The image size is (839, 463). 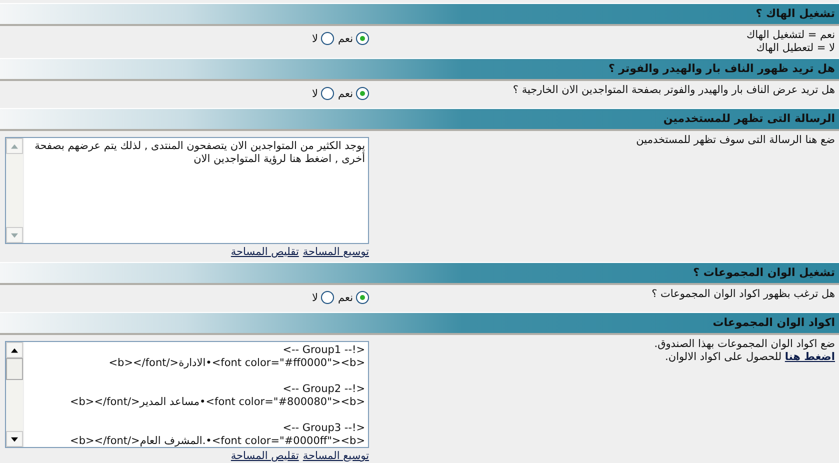 What do you see at coordinates (795, 48) in the screenshot?
I see `description-text: لا = لتعطيل الهاك` at bounding box center [795, 48].